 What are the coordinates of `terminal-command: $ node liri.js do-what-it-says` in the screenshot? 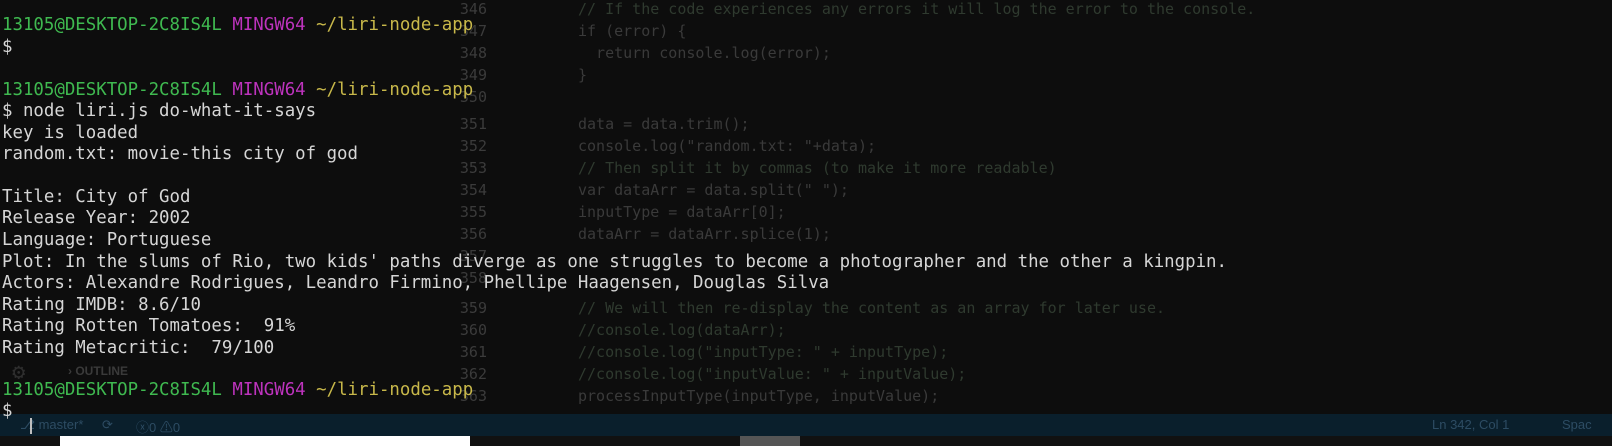 It's located at (159, 111).